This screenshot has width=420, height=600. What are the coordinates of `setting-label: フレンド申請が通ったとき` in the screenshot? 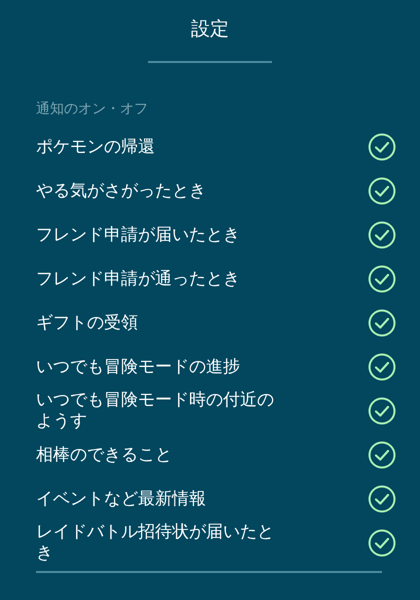 It's located at (138, 279).